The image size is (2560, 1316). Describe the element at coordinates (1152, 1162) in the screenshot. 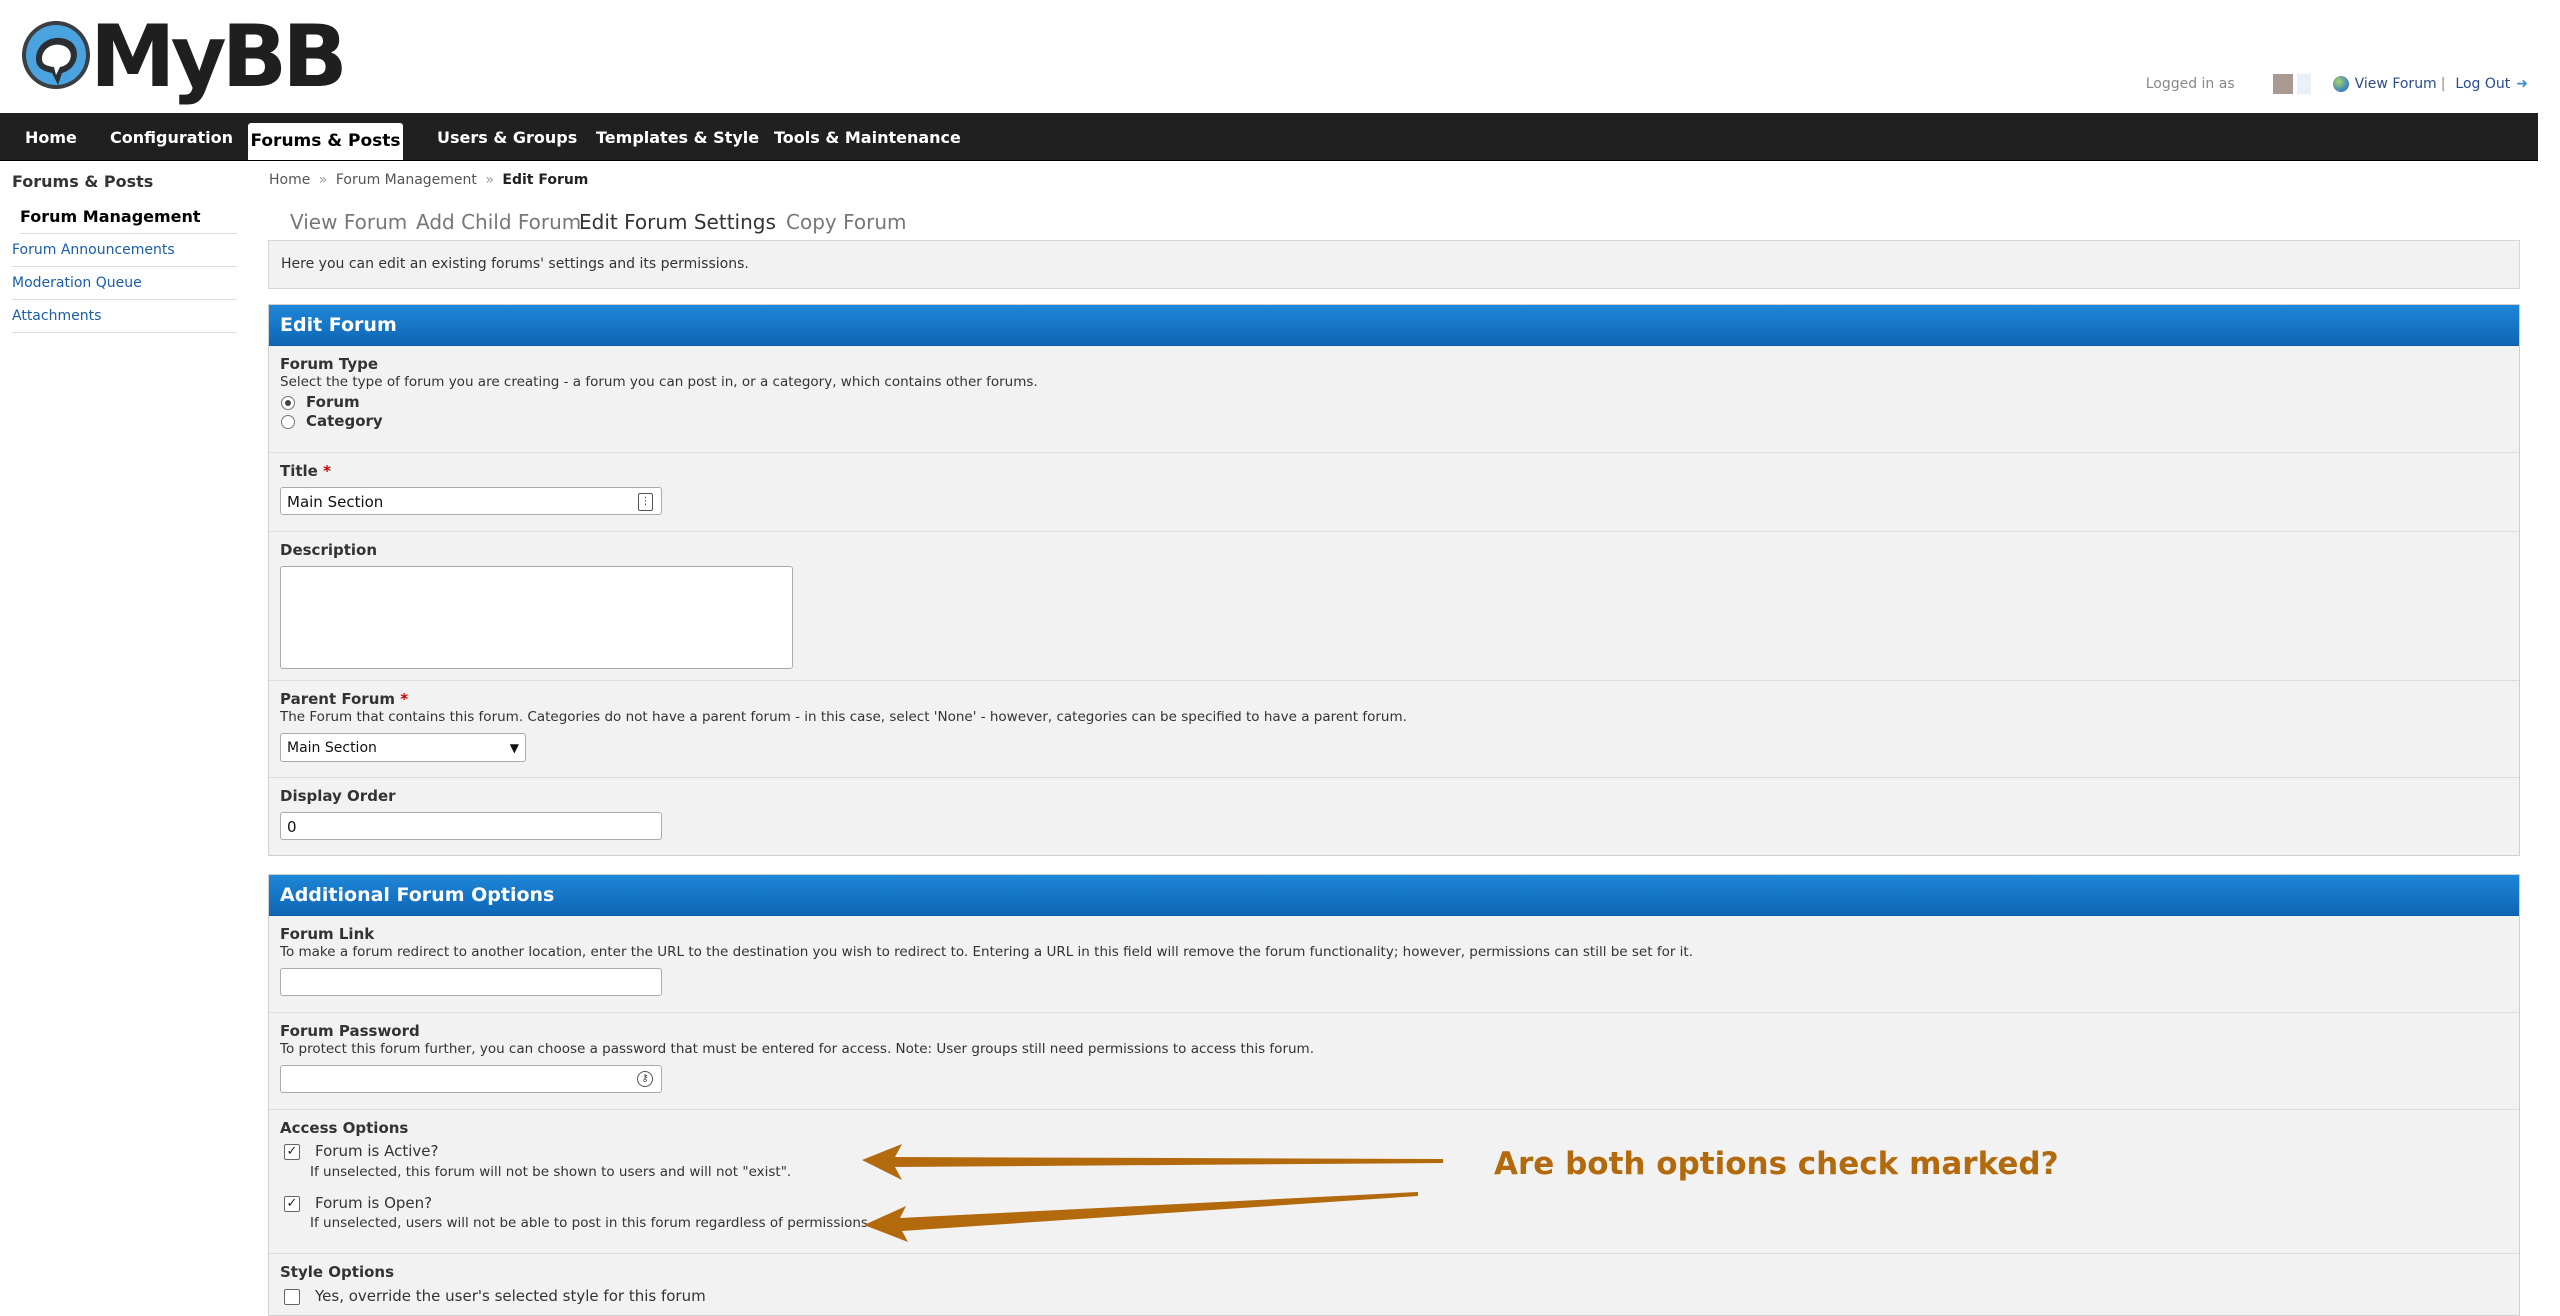

I see `arrow-to-active-checkbox` at that location.